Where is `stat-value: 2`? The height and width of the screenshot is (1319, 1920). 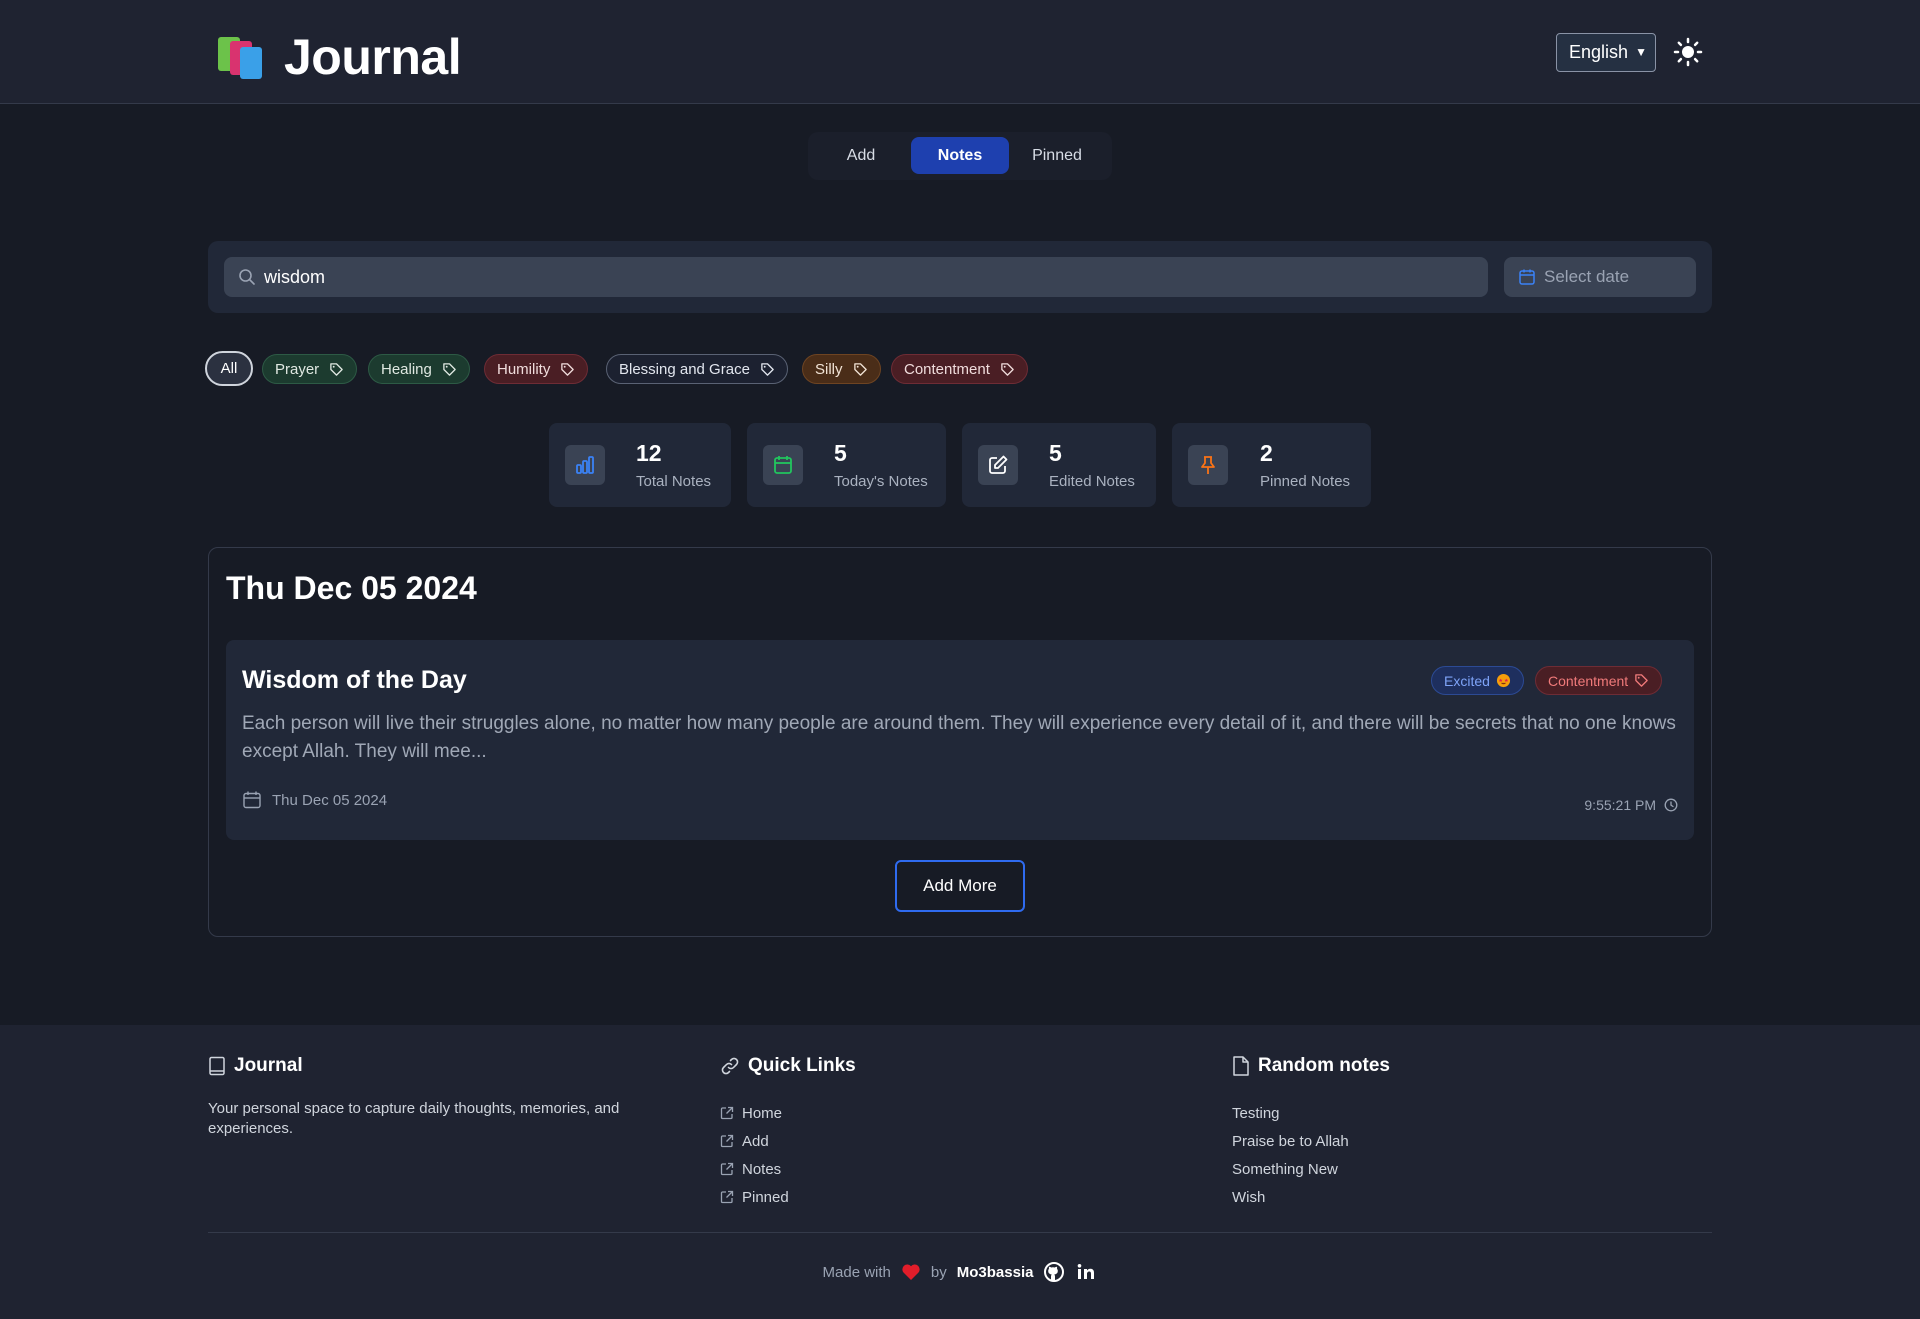
stat-value: 2 is located at coordinates (1266, 453).